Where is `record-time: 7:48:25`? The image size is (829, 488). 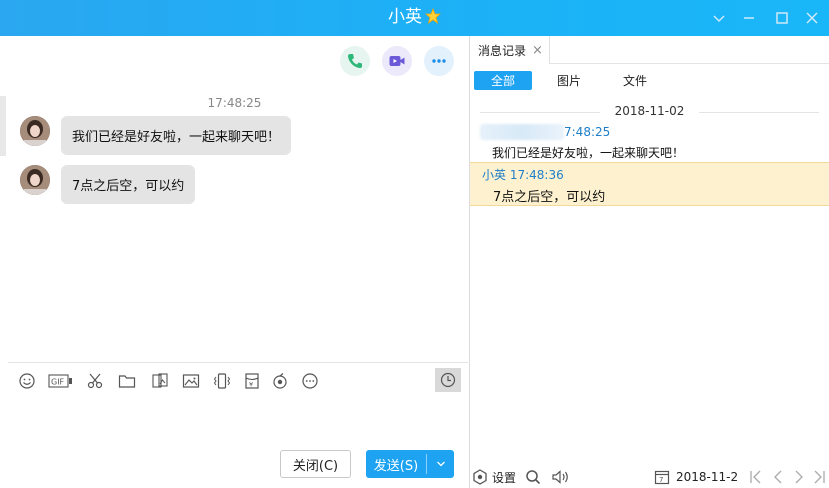 record-time: 7:48:25 is located at coordinates (587, 132).